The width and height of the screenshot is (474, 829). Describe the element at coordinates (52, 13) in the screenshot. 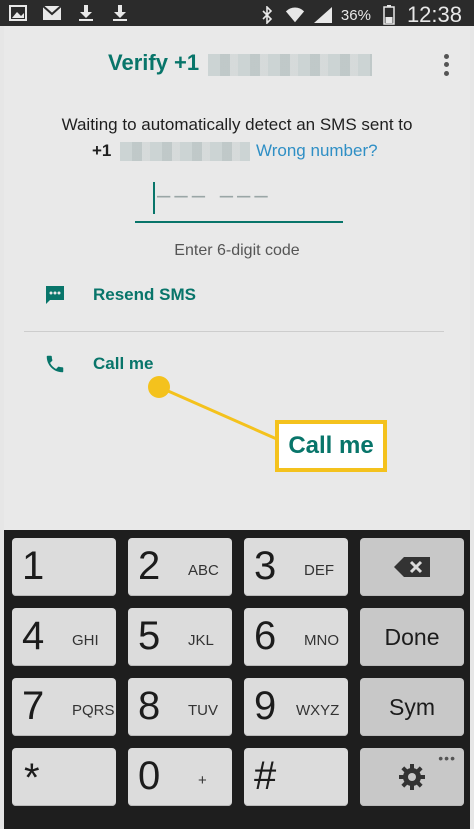

I see `mail-icon` at that location.